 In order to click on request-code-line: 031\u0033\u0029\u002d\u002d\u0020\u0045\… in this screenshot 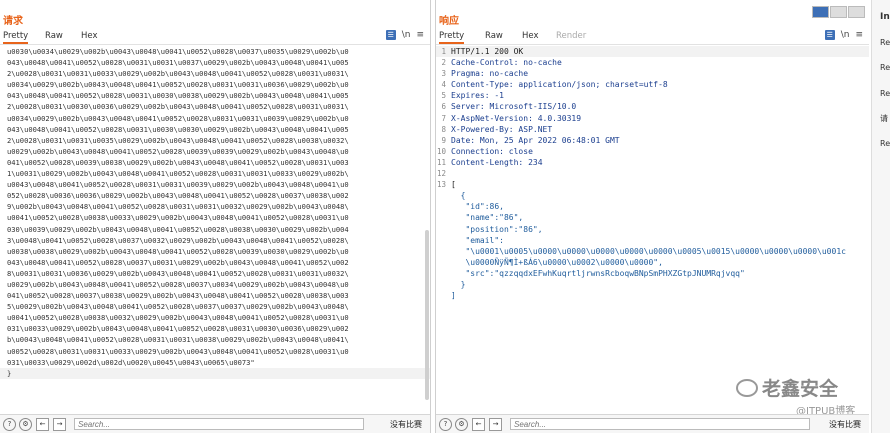, I will do `click(131, 362)`.